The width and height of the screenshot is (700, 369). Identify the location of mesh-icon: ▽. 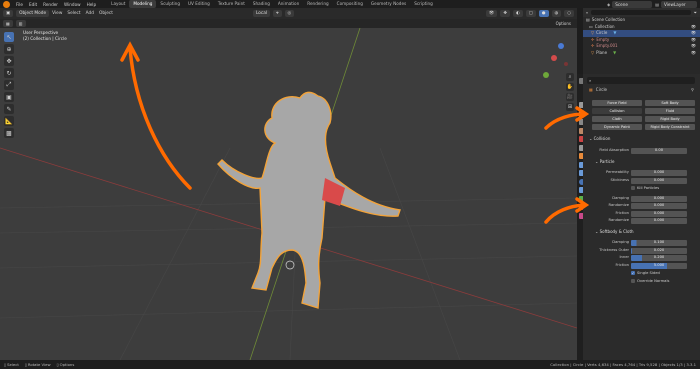
(593, 52).